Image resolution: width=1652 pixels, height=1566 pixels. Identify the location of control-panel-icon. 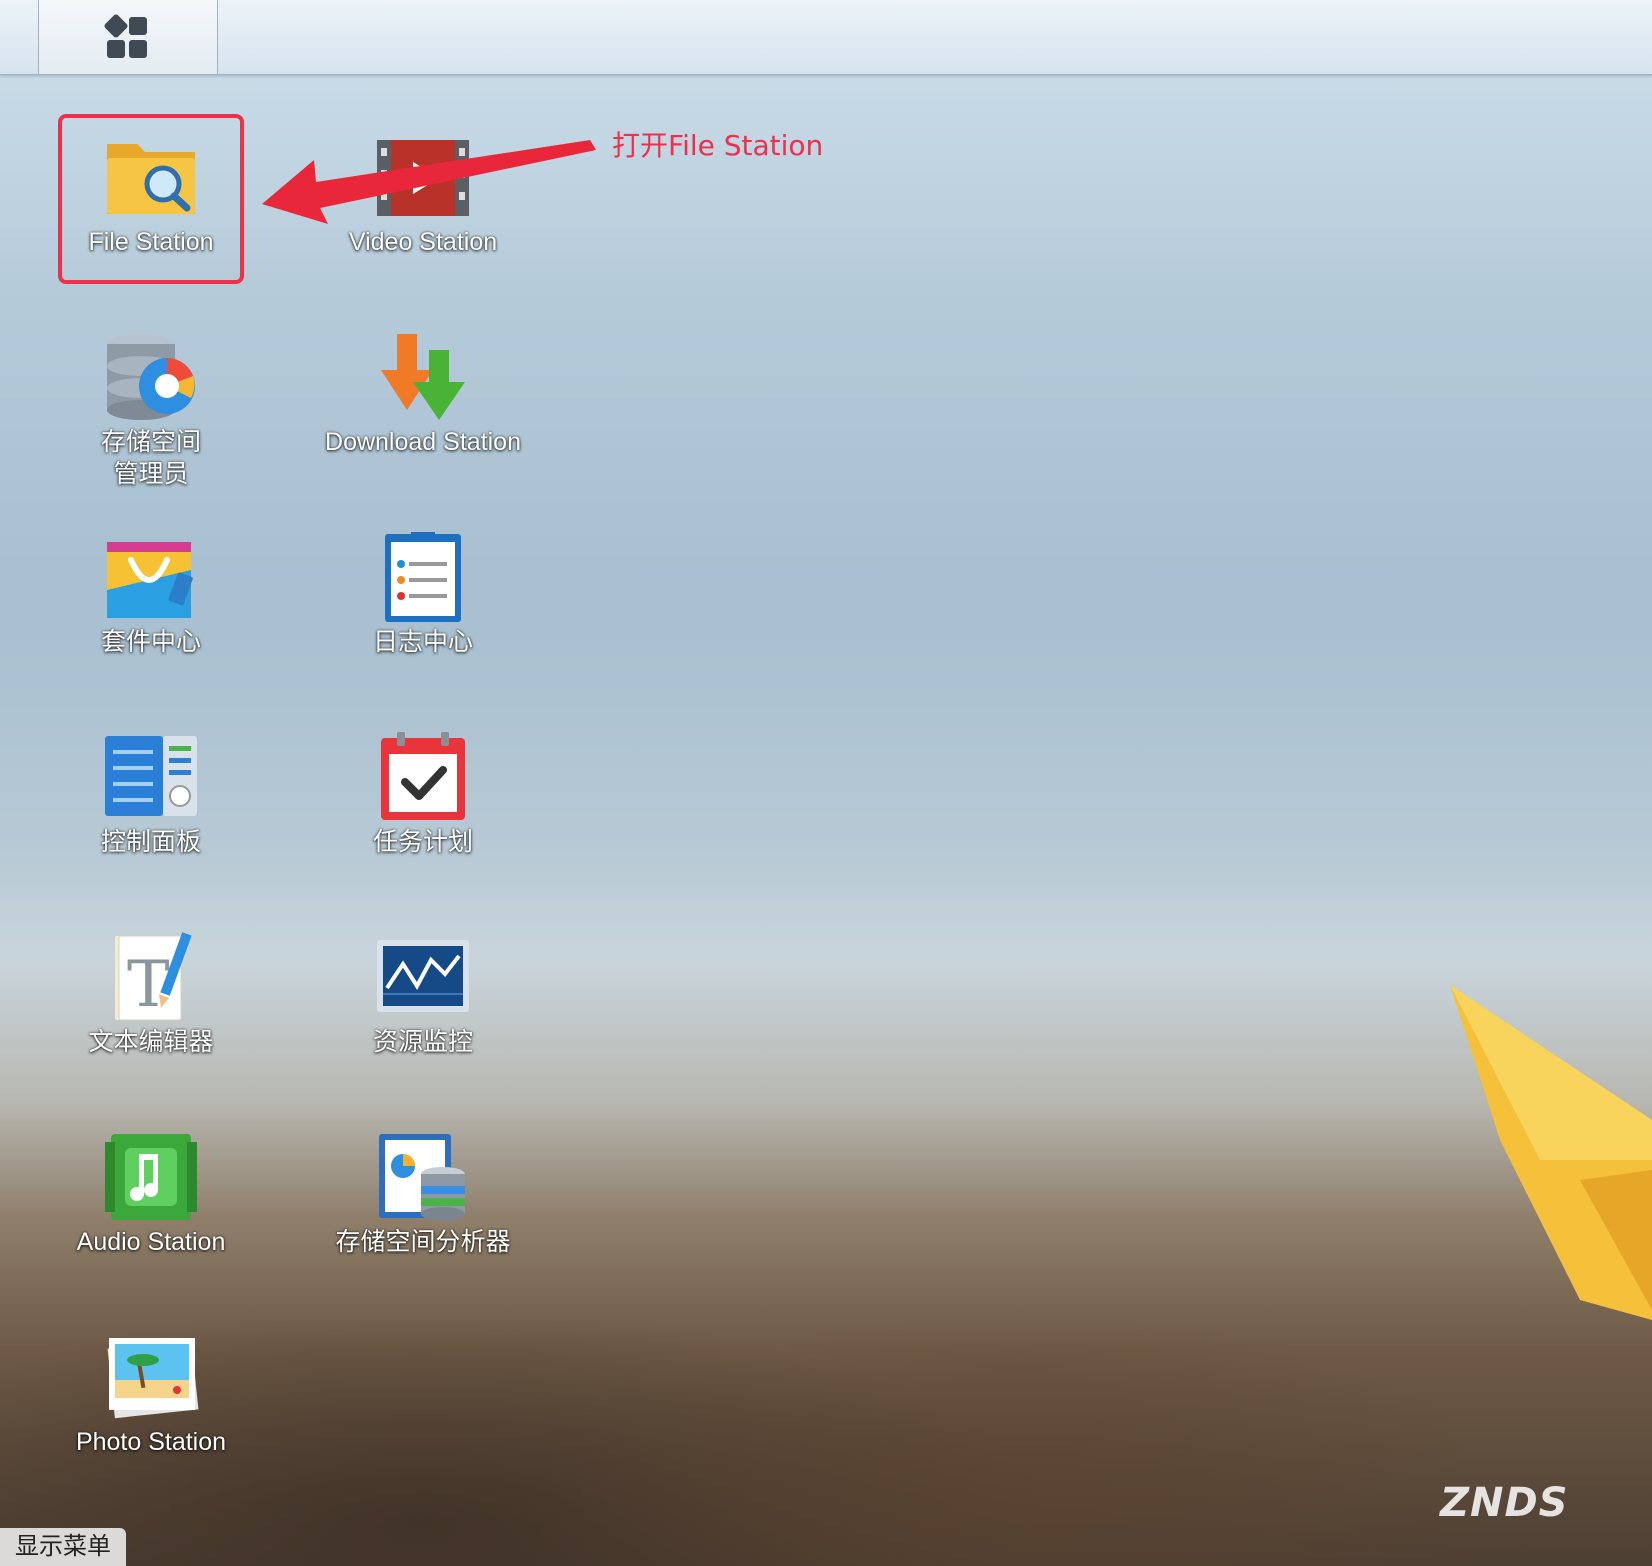
(151, 776).